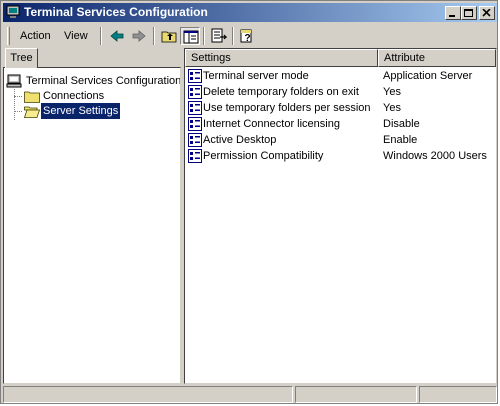 This screenshot has height=406, width=500. Describe the element at coordinates (263, 156) in the screenshot. I see `setting-name: Permission Compatibility` at that location.